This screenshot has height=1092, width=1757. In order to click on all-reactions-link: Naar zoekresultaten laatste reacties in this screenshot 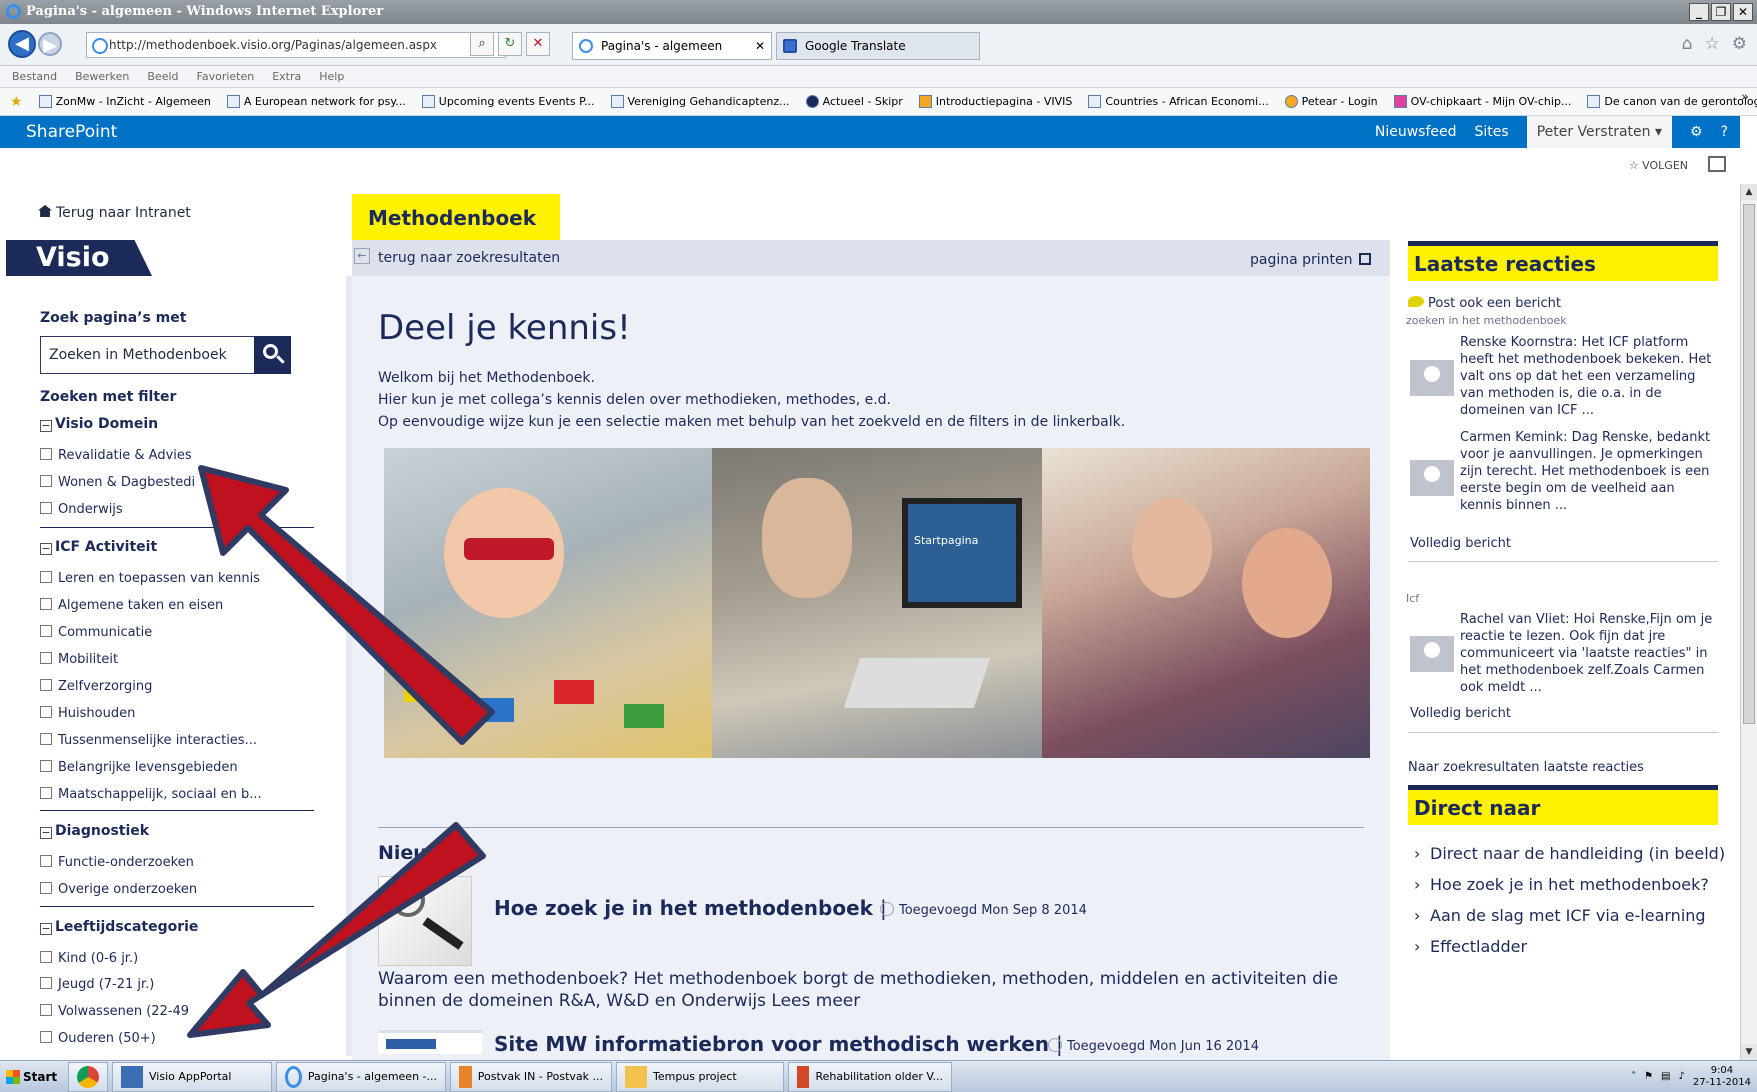, I will do `click(1526, 767)`.